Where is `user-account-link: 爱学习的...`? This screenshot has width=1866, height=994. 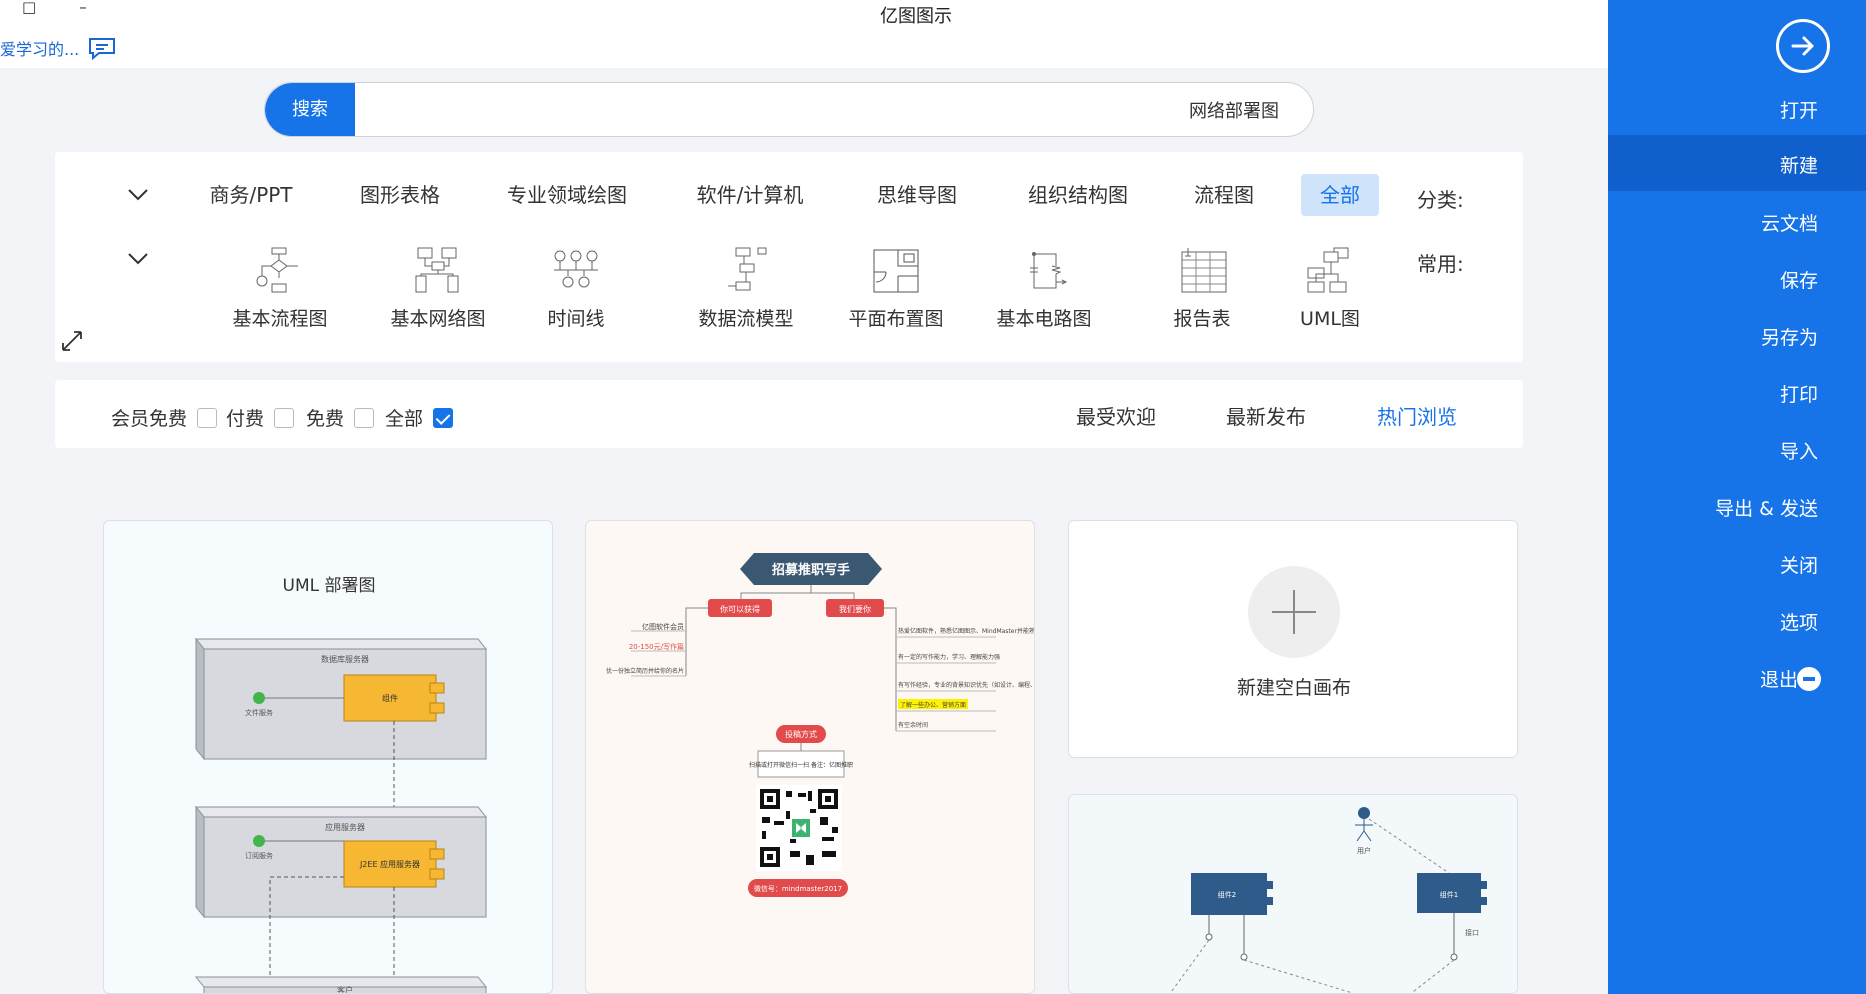 user-account-link: 爱学习的... is located at coordinates (58, 48).